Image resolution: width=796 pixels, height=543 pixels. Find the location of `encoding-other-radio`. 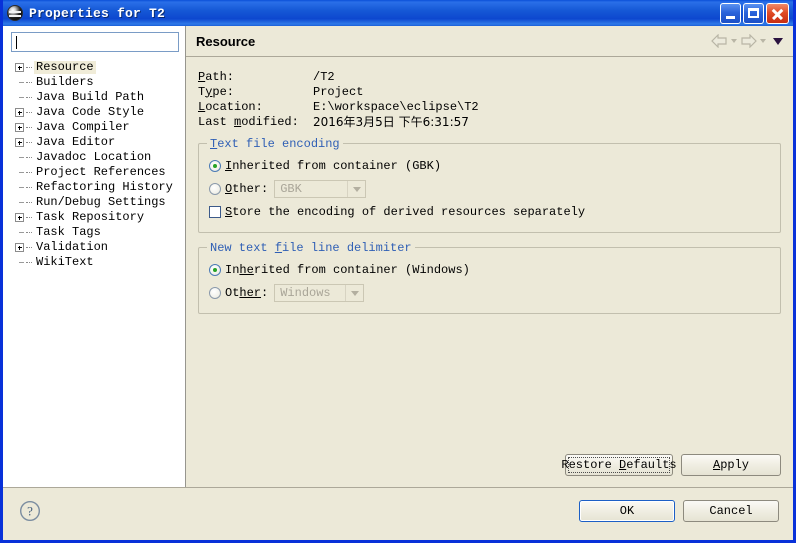

encoding-other-radio is located at coordinates (215, 189).